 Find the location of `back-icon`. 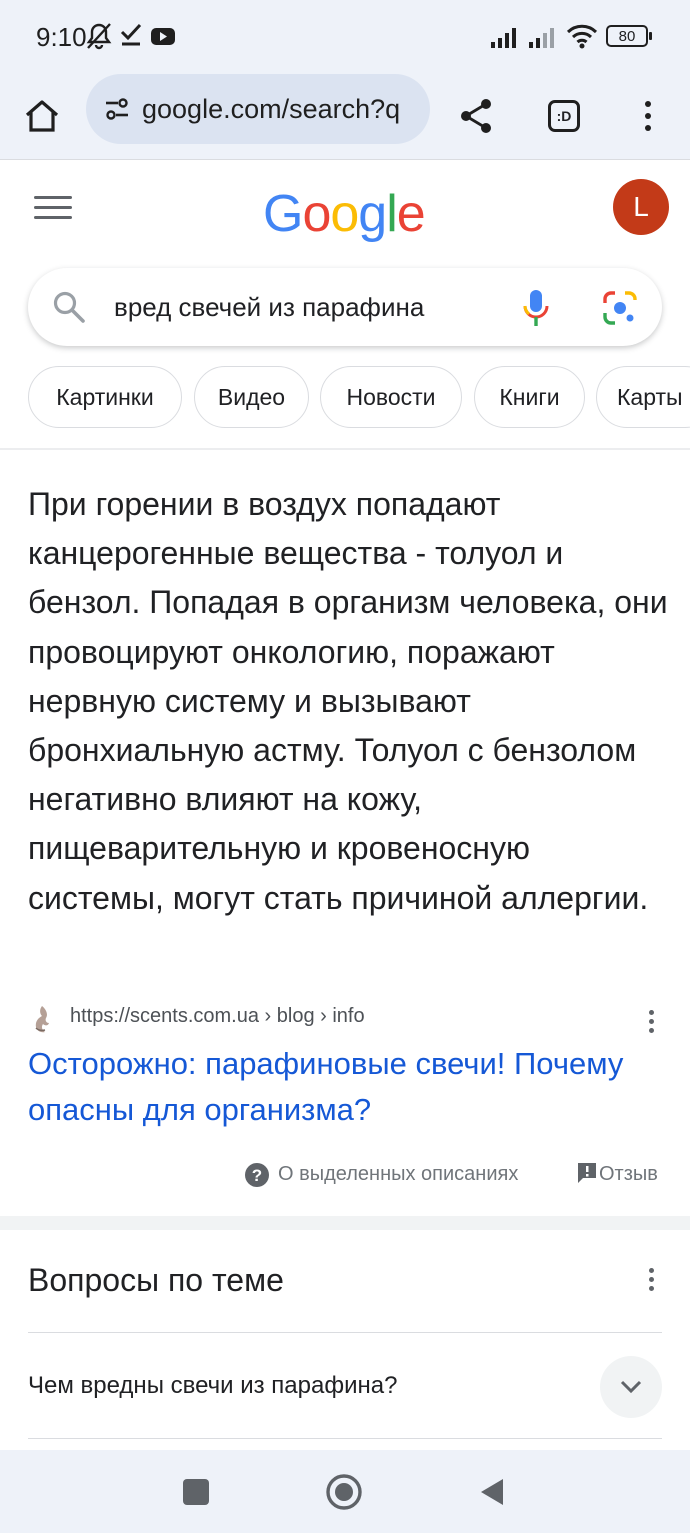

back-icon is located at coordinates (492, 1492).